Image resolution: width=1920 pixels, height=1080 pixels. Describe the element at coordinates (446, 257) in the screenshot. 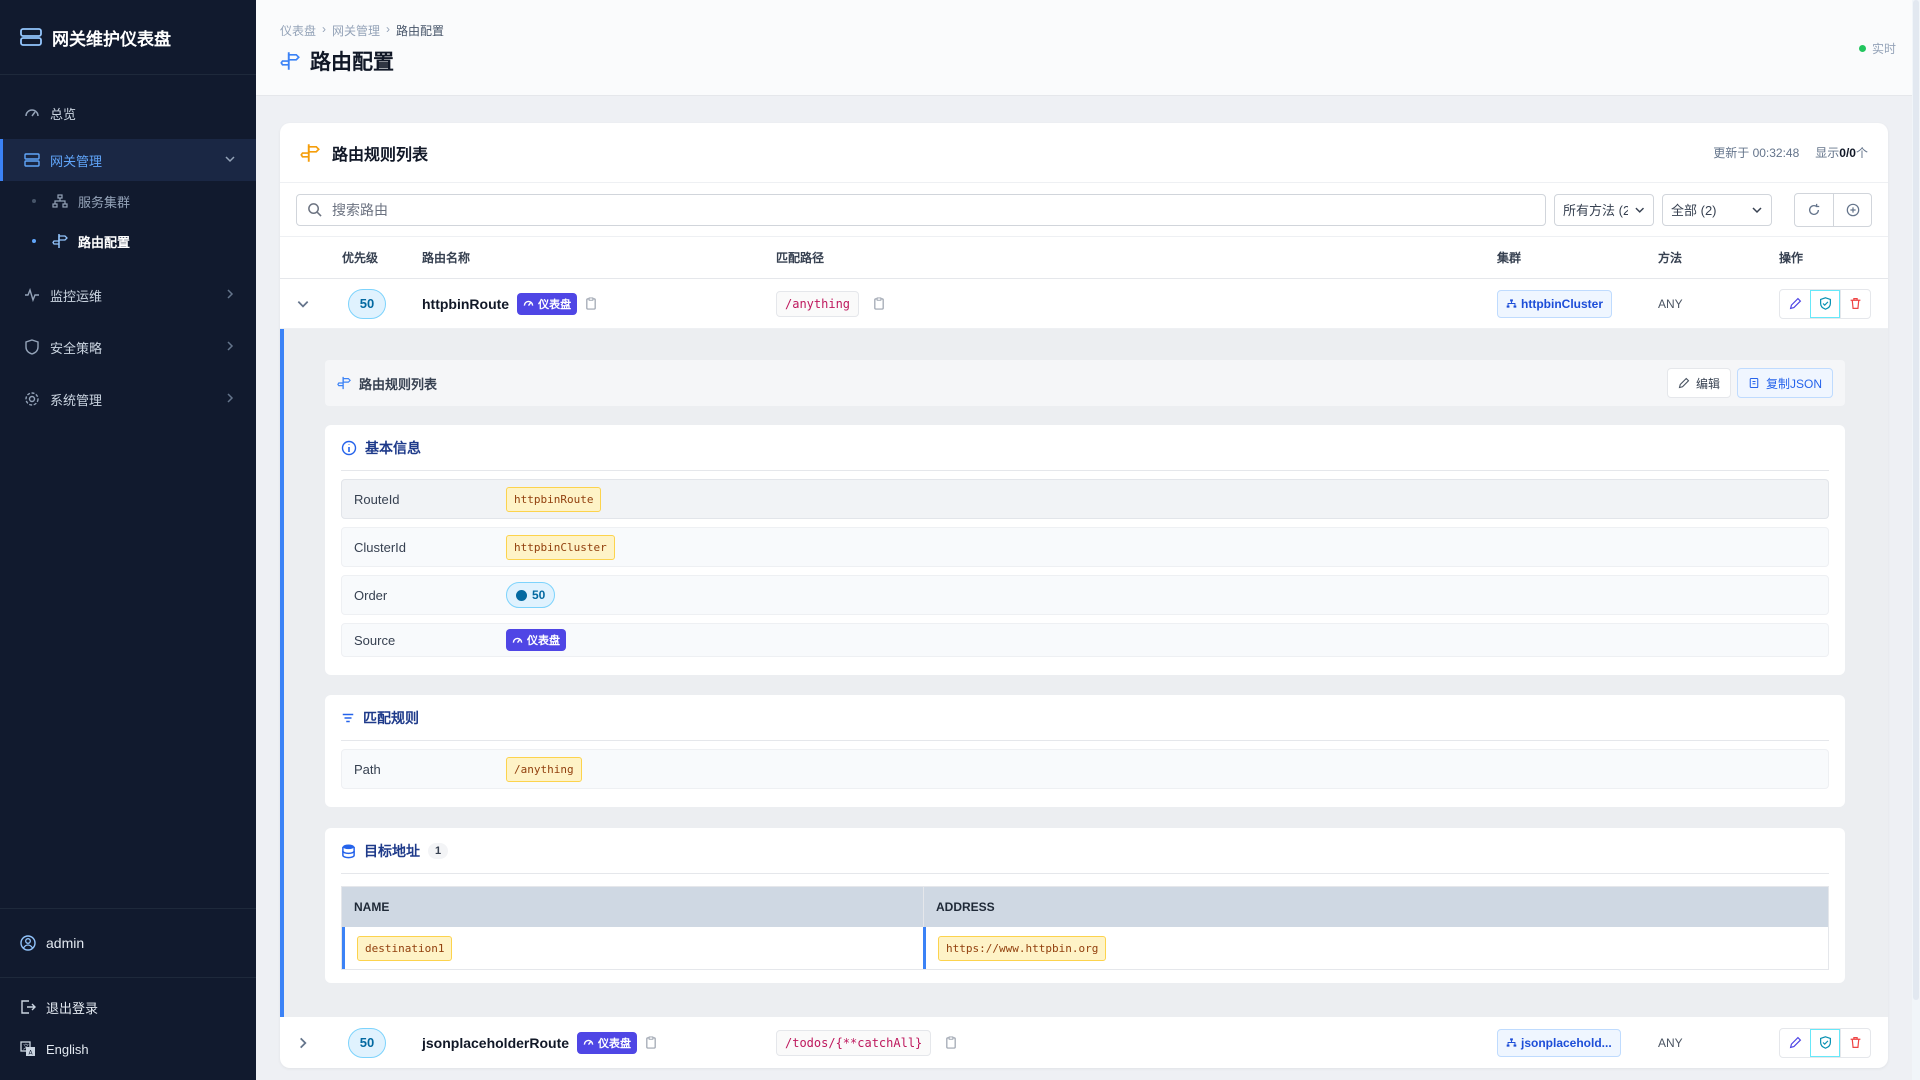

I see `column-header: 路由名称` at that location.